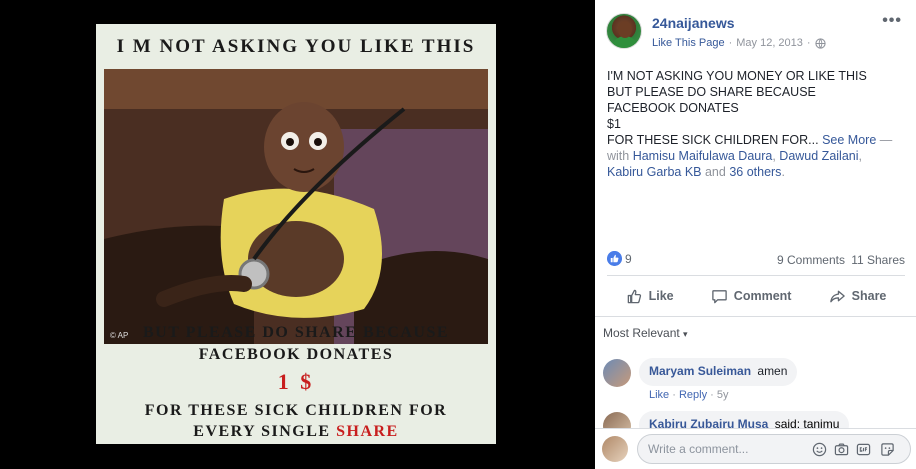 This screenshot has width=916, height=469. I want to click on comments-count-link: 9 Comments, so click(811, 260).